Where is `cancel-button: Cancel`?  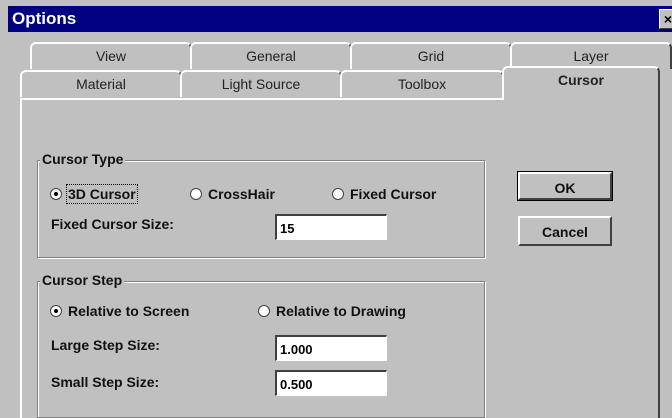
cancel-button: Cancel is located at coordinates (565, 231).